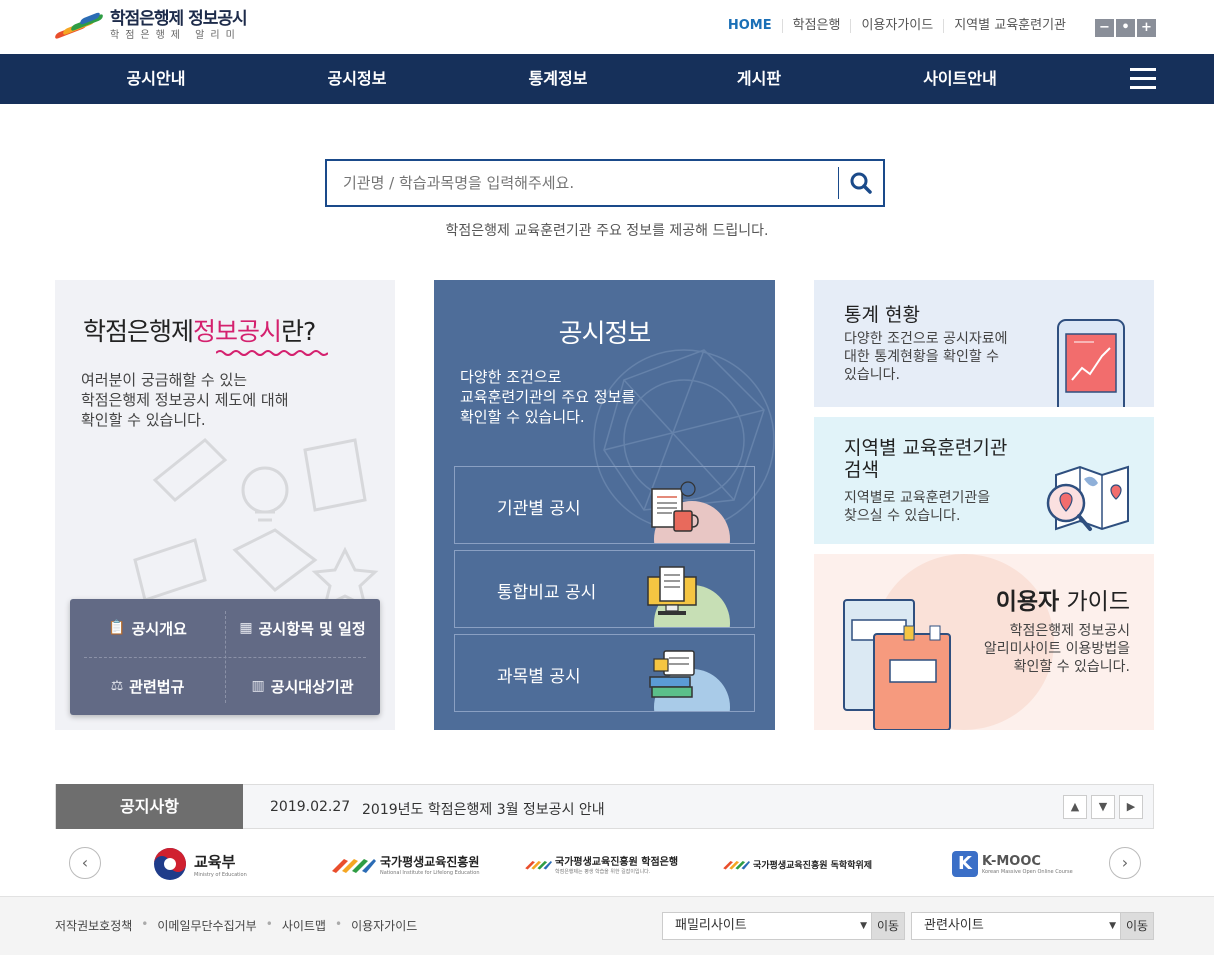 The image size is (1214, 955). I want to click on card-statistics-title: 통계 현황, so click(882, 315).